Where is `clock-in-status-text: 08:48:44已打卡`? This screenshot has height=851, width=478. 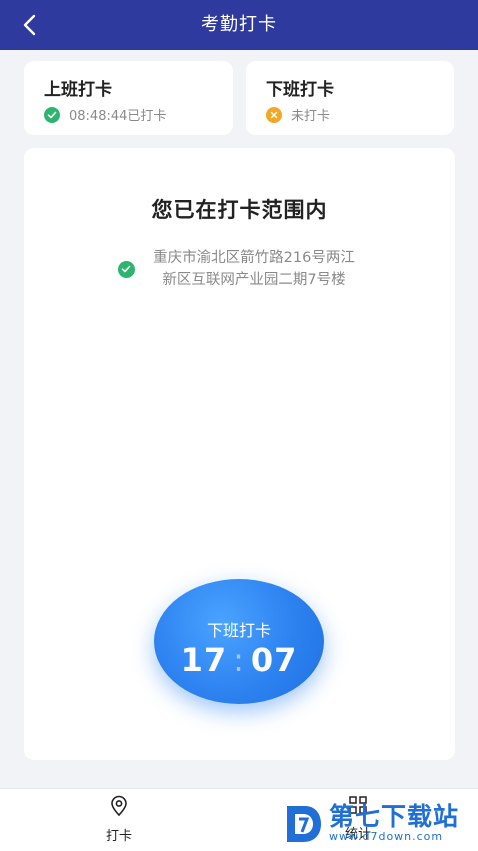
clock-in-status-text: 08:48:44已打卡 is located at coordinates (118, 116).